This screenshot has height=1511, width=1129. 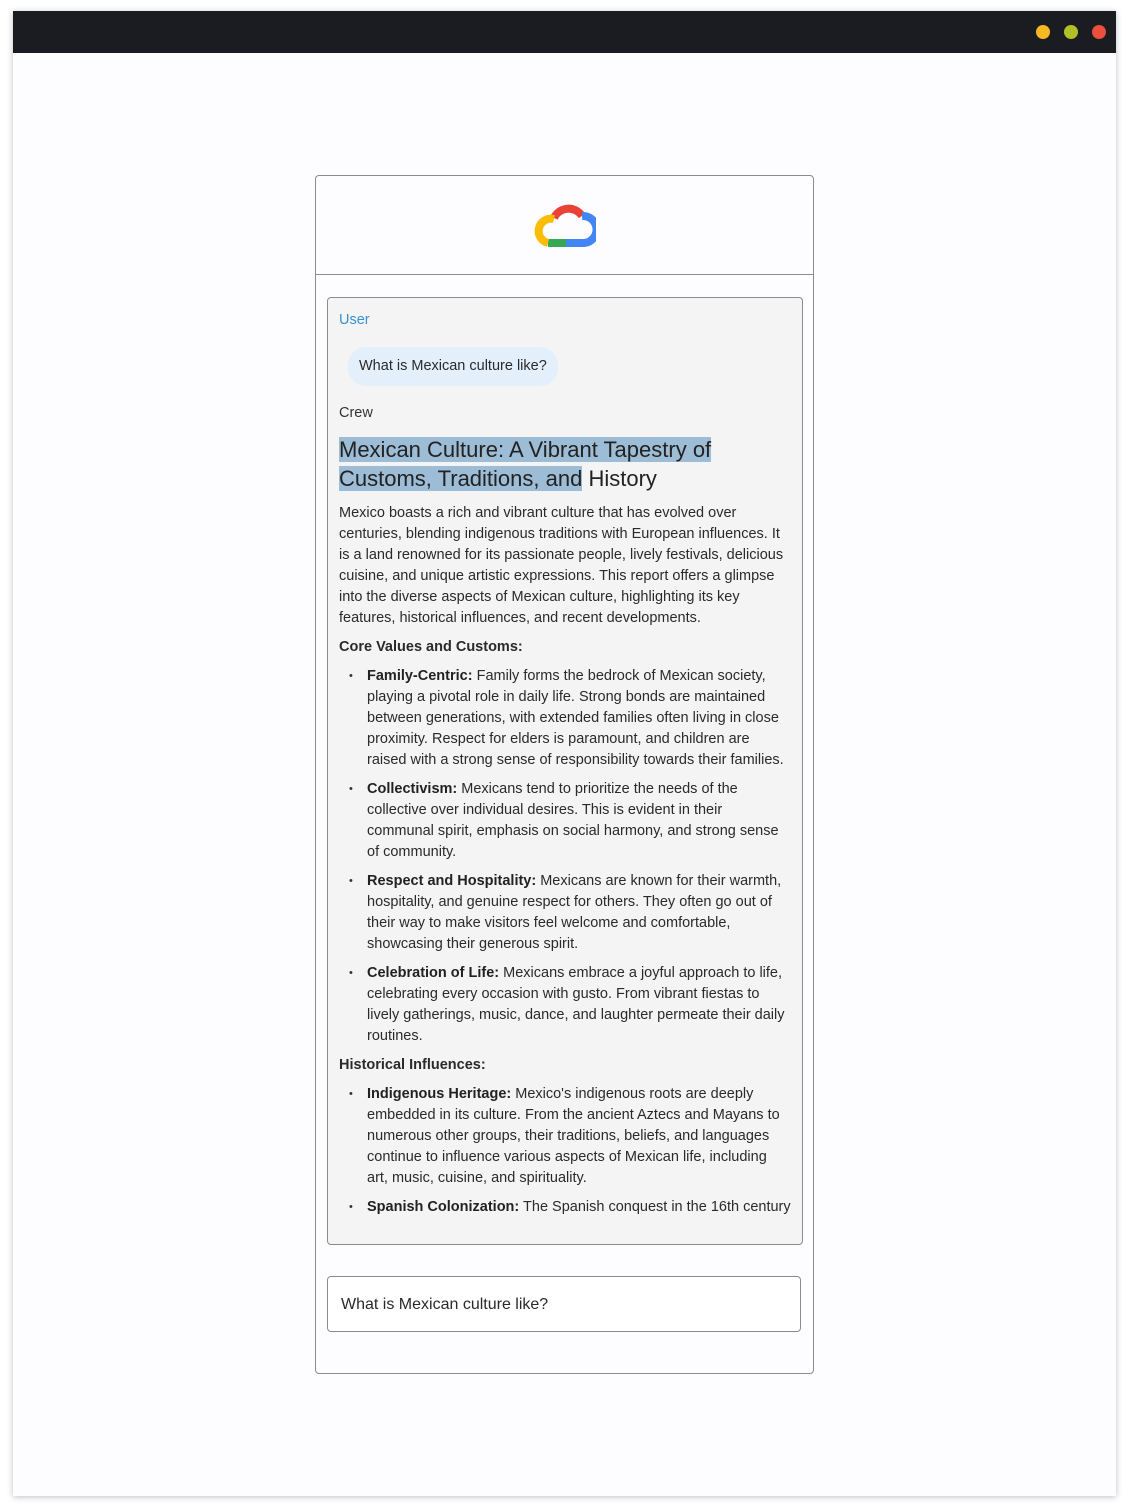 What do you see at coordinates (356, 413) in the screenshot?
I see `crew-role-label: Crew` at bounding box center [356, 413].